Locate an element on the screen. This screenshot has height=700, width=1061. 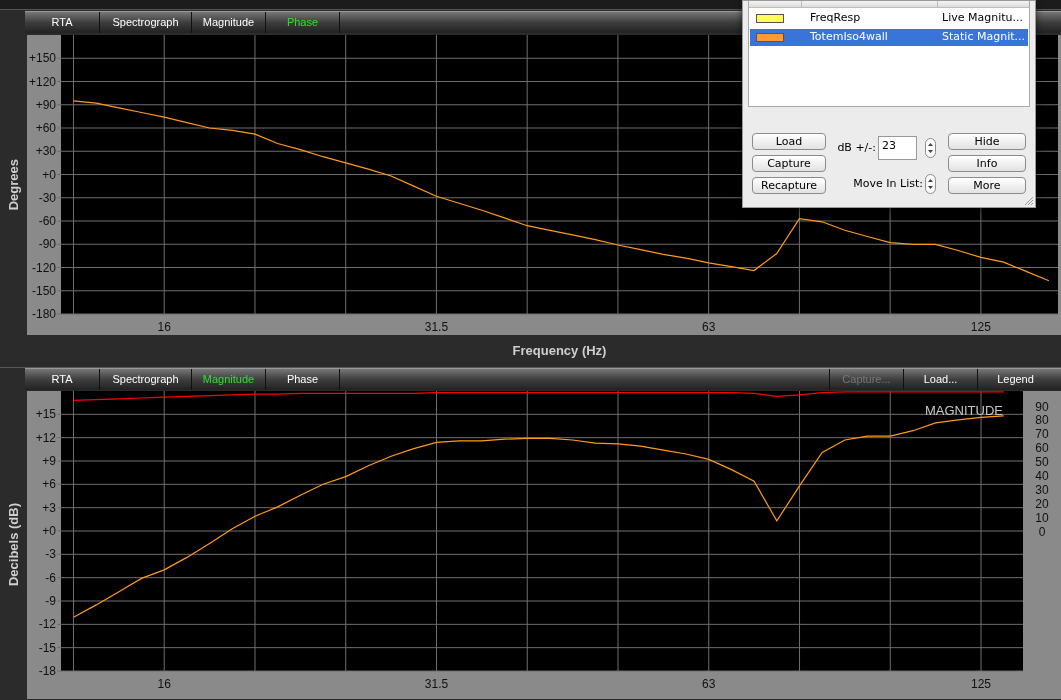
right-axis-label: 30 is located at coordinates (1042, 489).